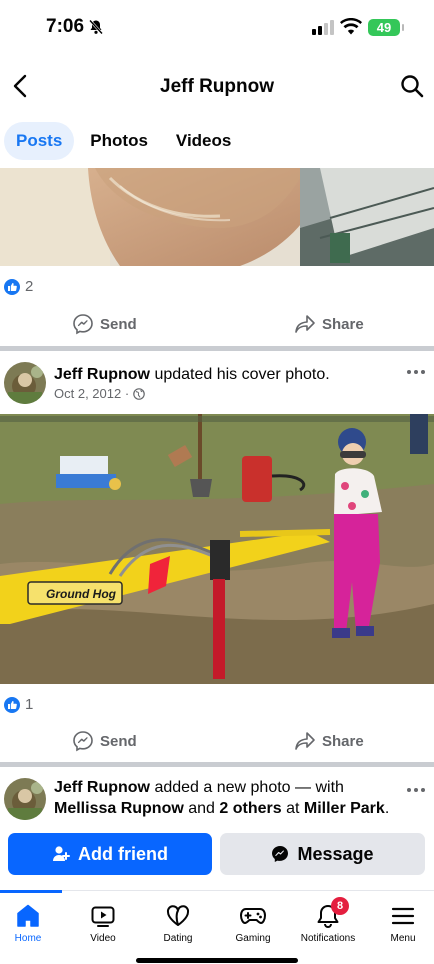  Describe the element at coordinates (217, 217) in the screenshot. I see `post-photo` at that location.